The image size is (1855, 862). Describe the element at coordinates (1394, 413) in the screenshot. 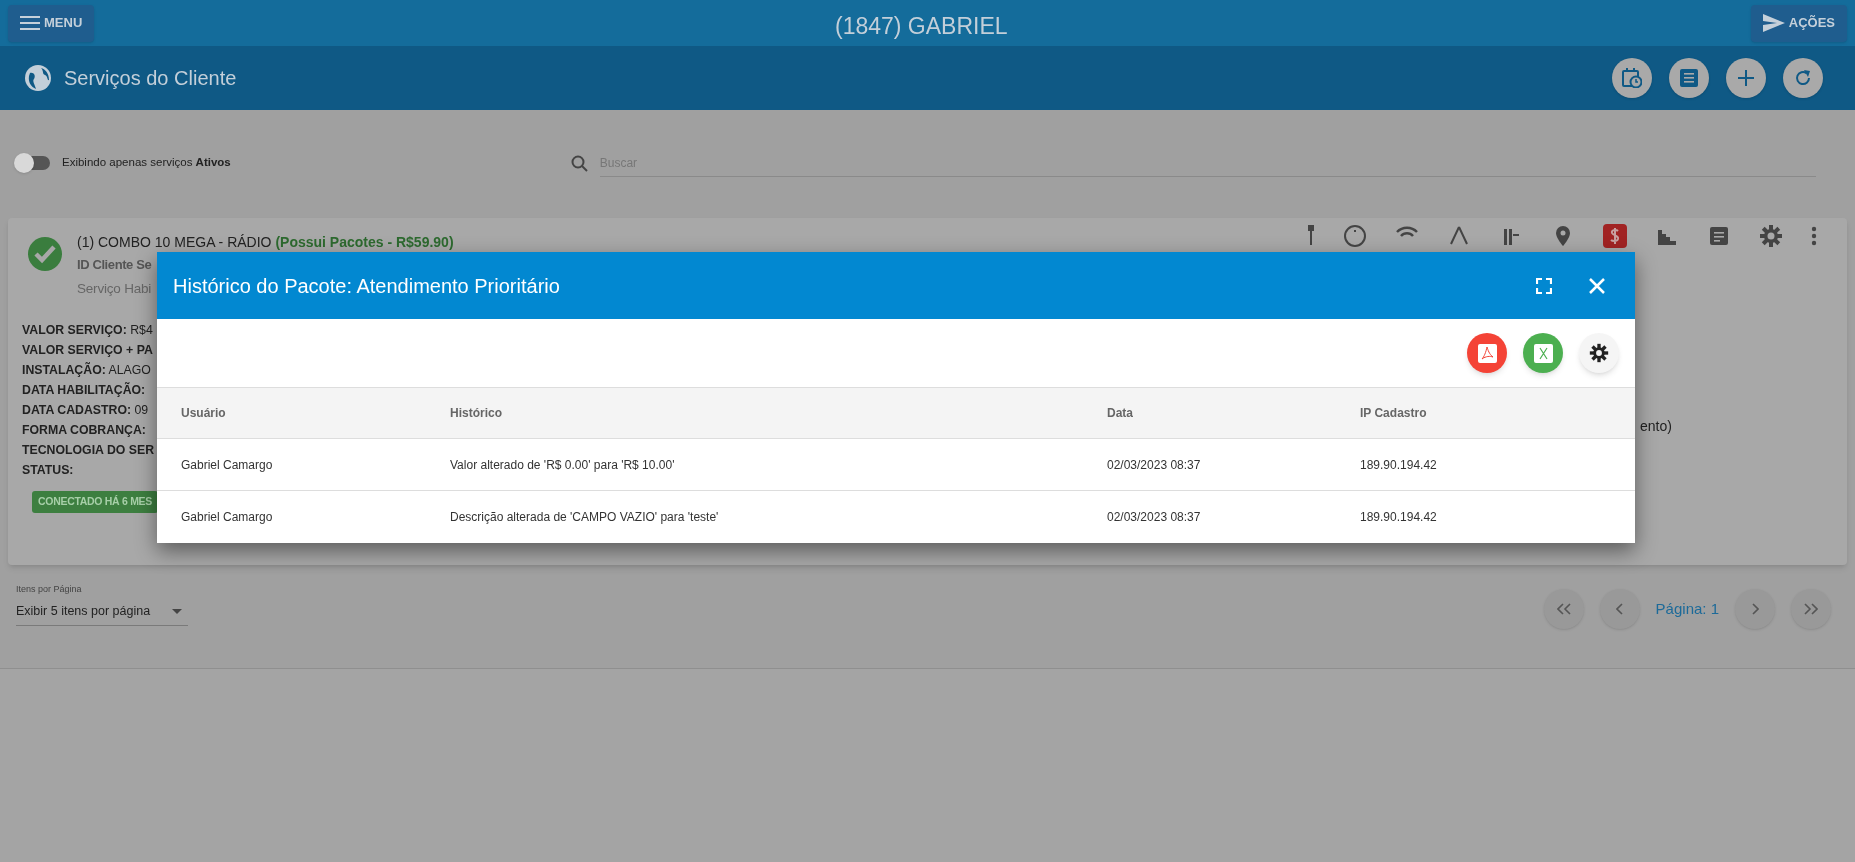

I see `column-header: IP Cadastro` at that location.